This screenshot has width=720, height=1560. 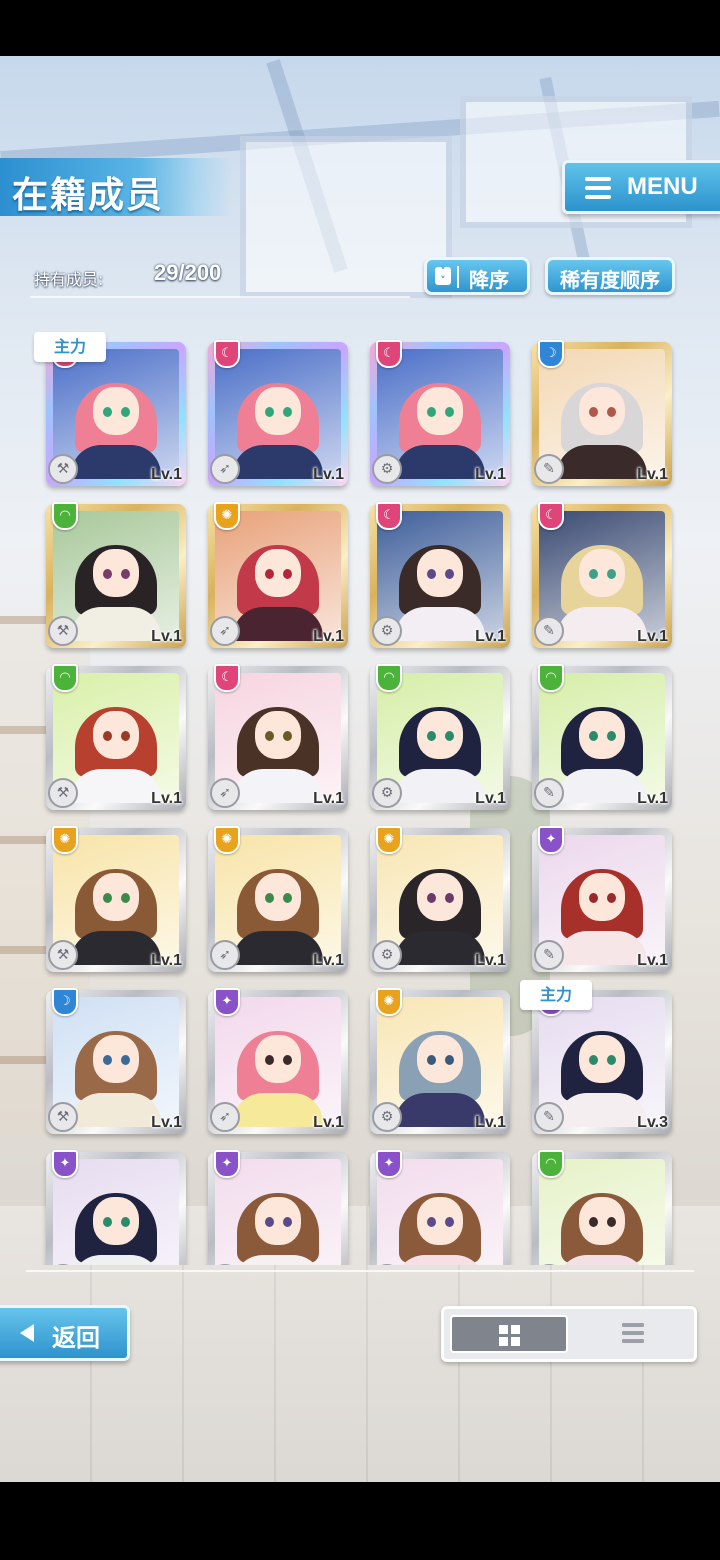 What do you see at coordinates (602, 1061) in the screenshot?
I see `member-card: ✦✎Lv.3` at bounding box center [602, 1061].